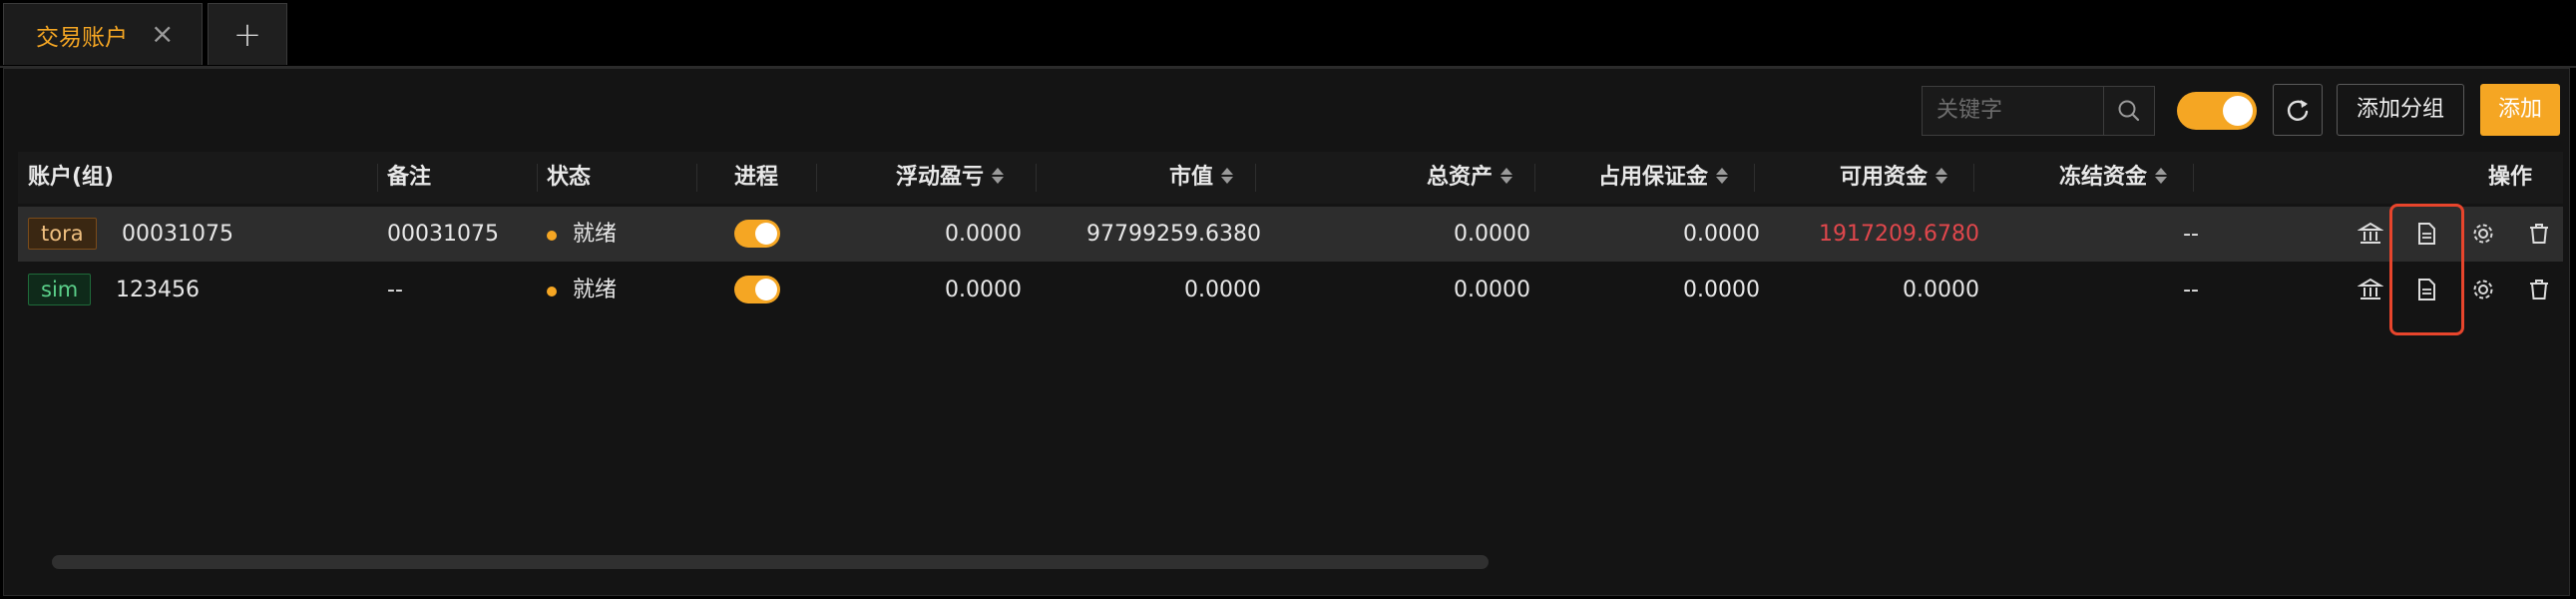 The width and height of the screenshot is (2576, 599). I want to click on col-available: 可用资金, so click(1894, 178).